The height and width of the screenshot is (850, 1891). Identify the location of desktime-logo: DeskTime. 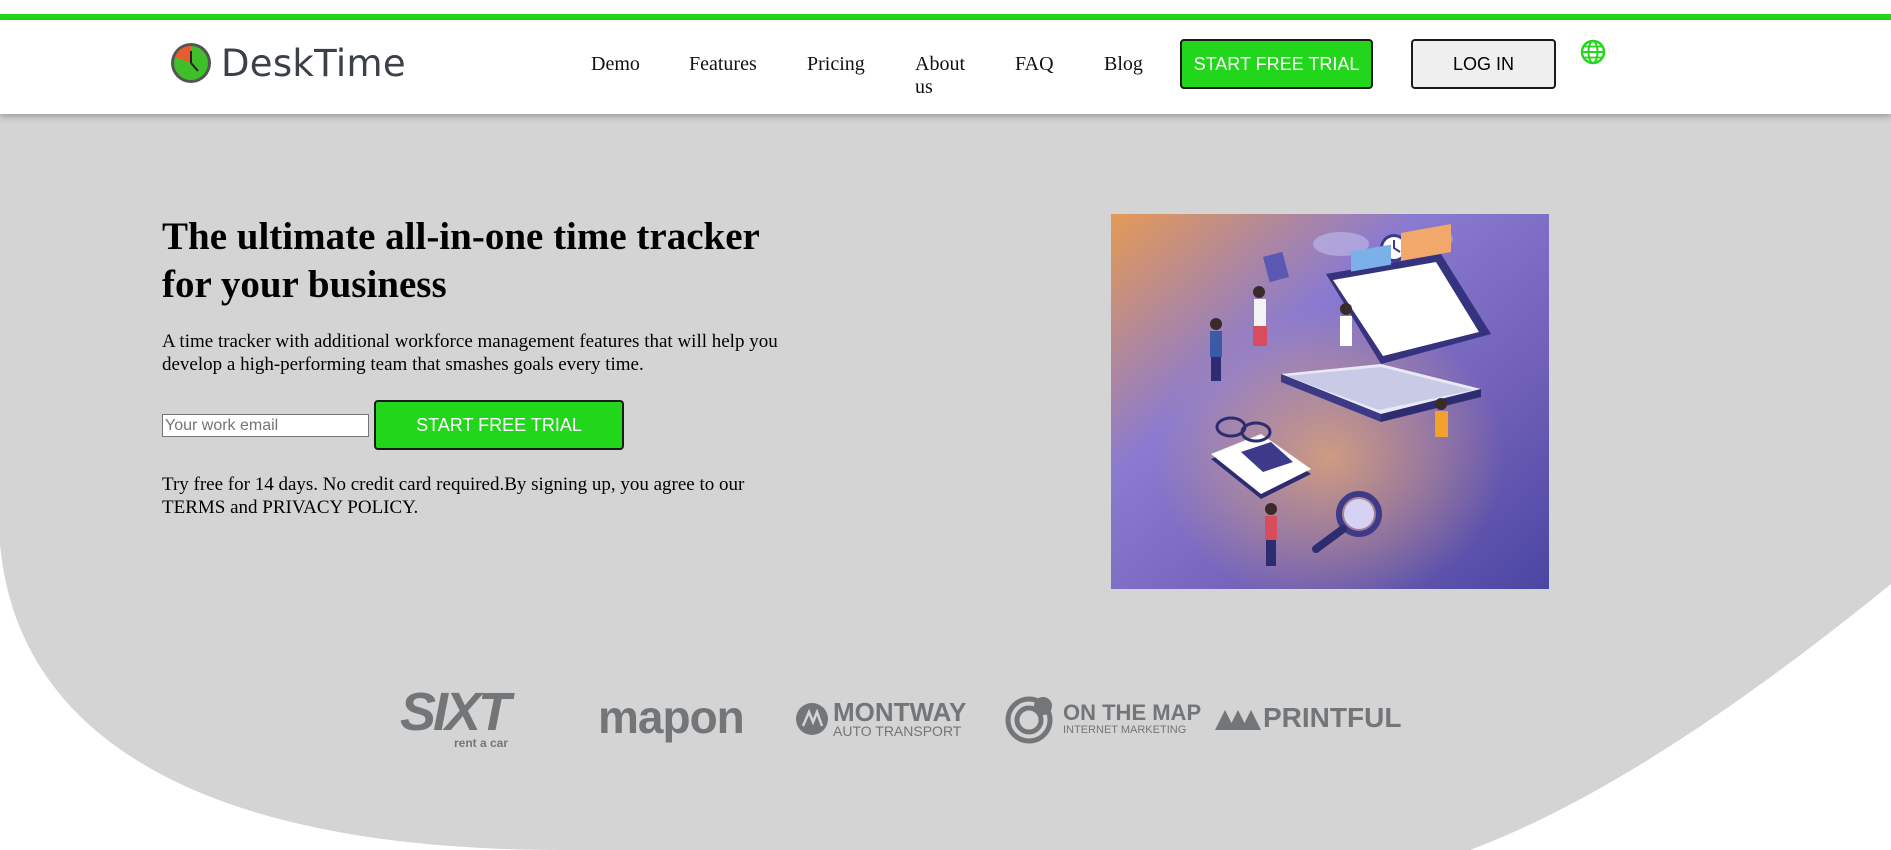
(287, 63).